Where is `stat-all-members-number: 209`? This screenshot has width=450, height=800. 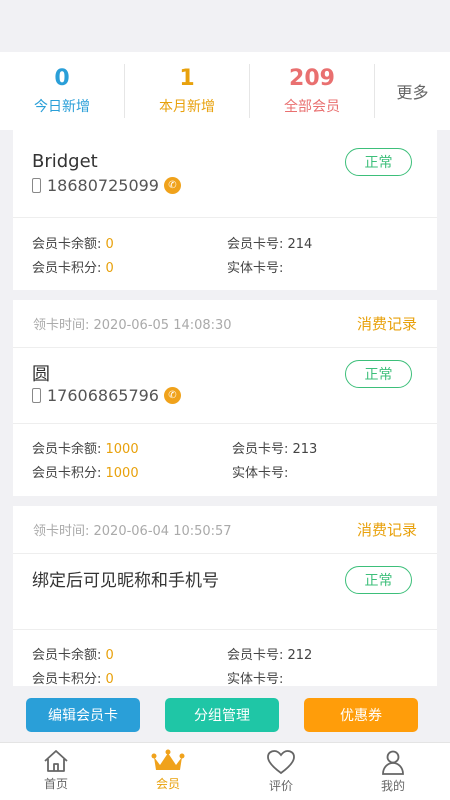
stat-all-members-number: 209 is located at coordinates (312, 78).